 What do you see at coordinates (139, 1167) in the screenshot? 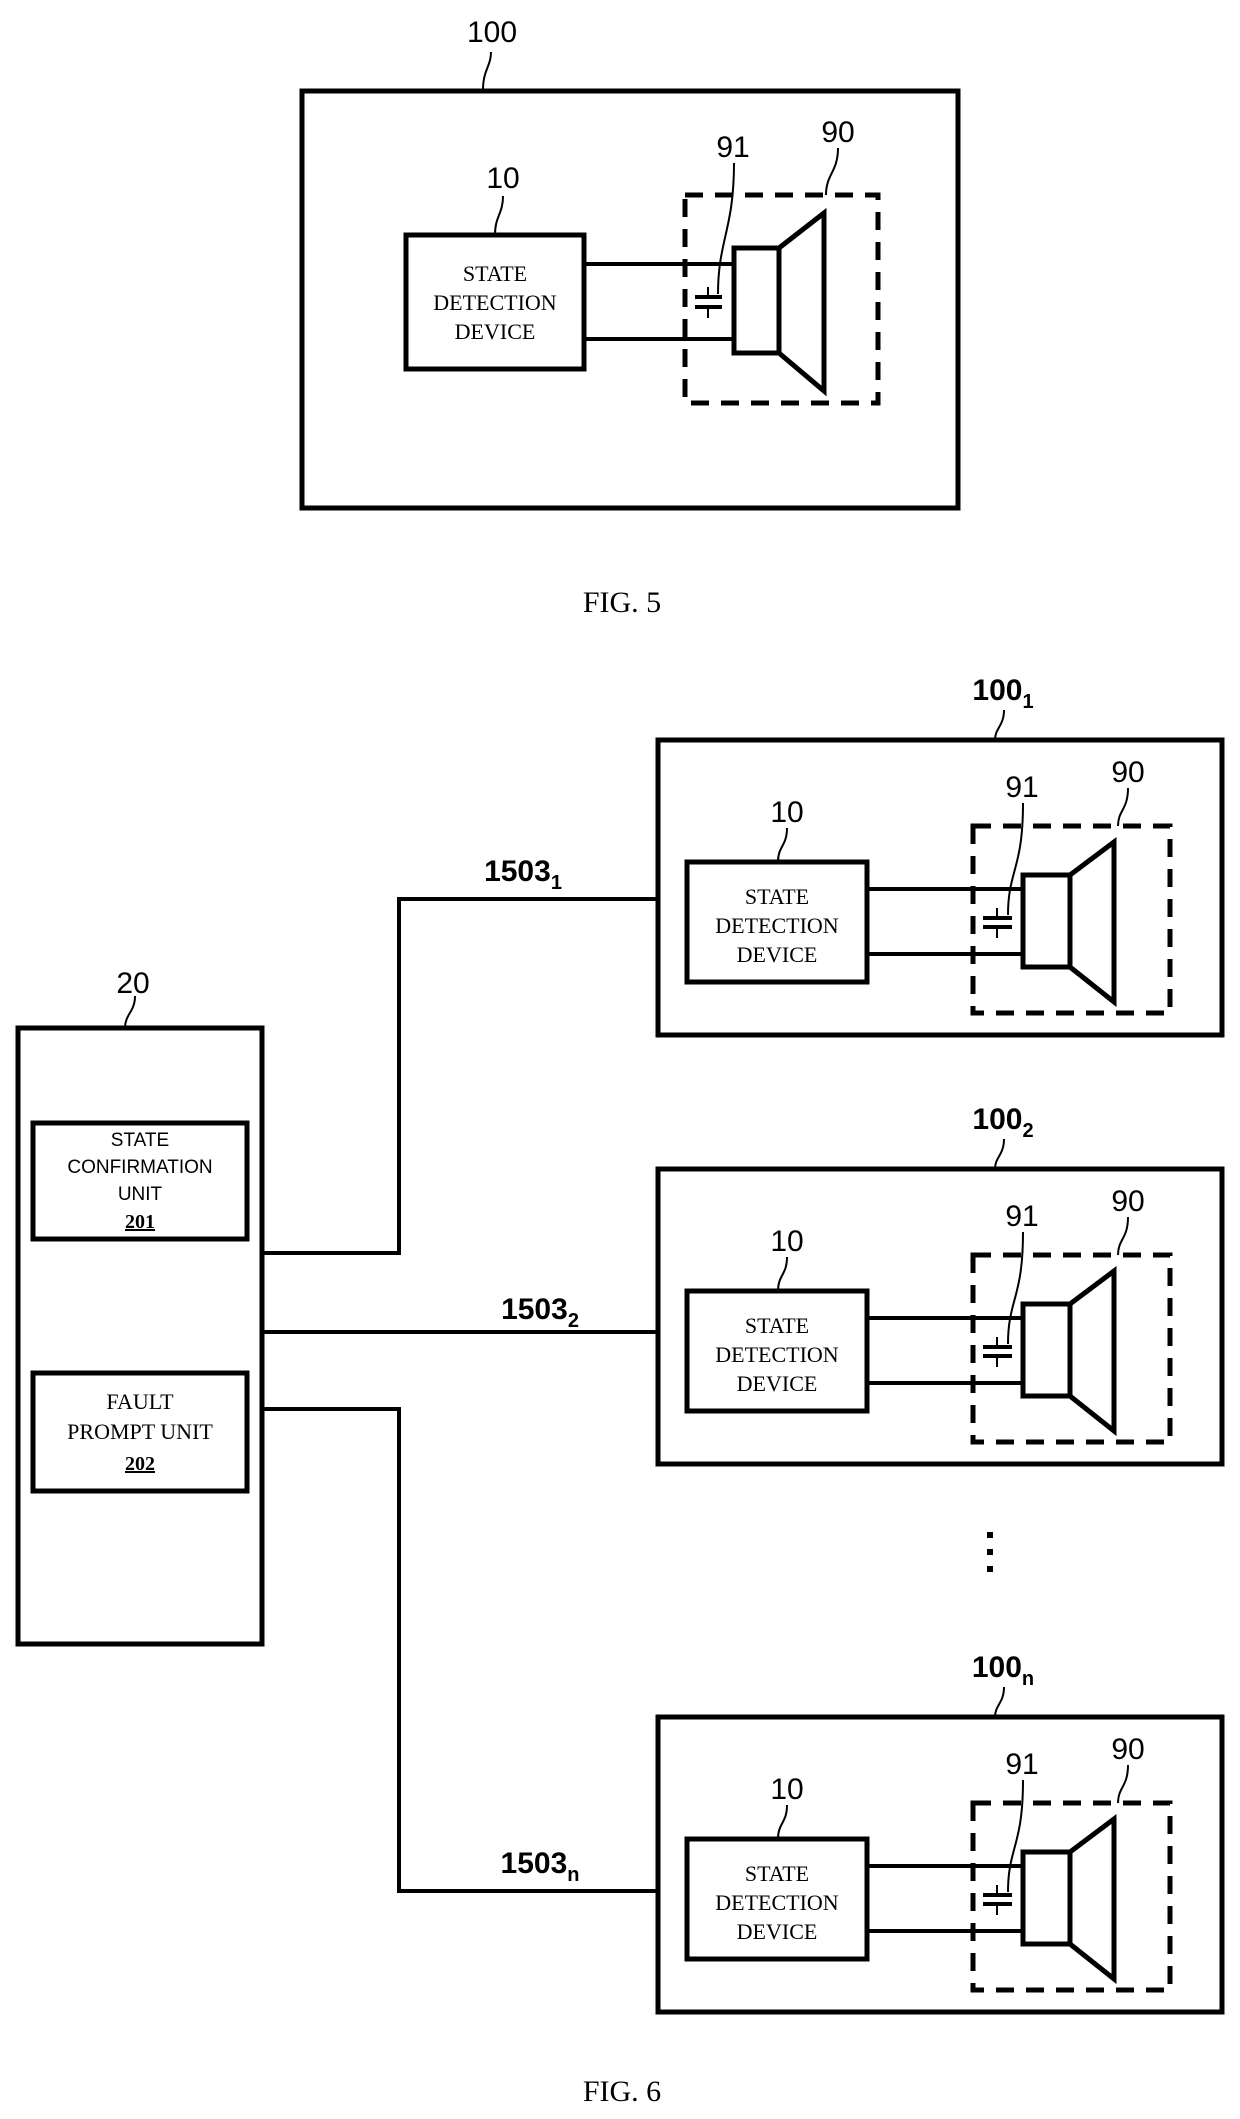
I see `state-confirmation-unit-label-2: CONFIRMATION` at bounding box center [139, 1167].